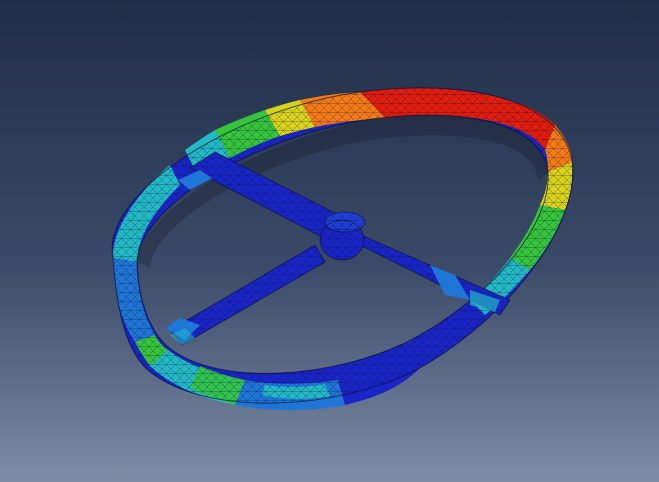  What do you see at coordinates (245, 295) in the screenshot?
I see `spoke-lower-left` at bounding box center [245, 295].